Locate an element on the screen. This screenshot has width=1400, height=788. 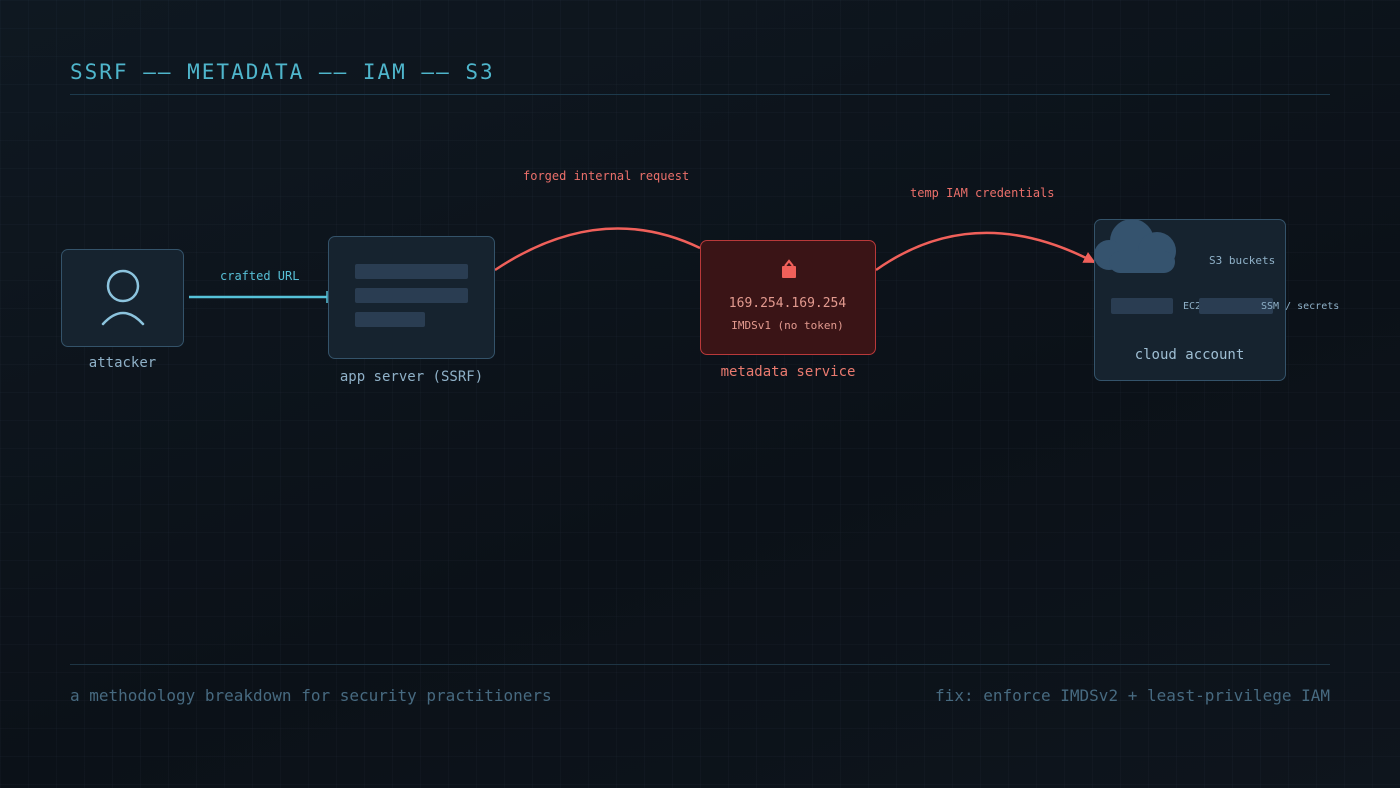
metadata-version: IMDSv1 (no token) is located at coordinates (787, 325).